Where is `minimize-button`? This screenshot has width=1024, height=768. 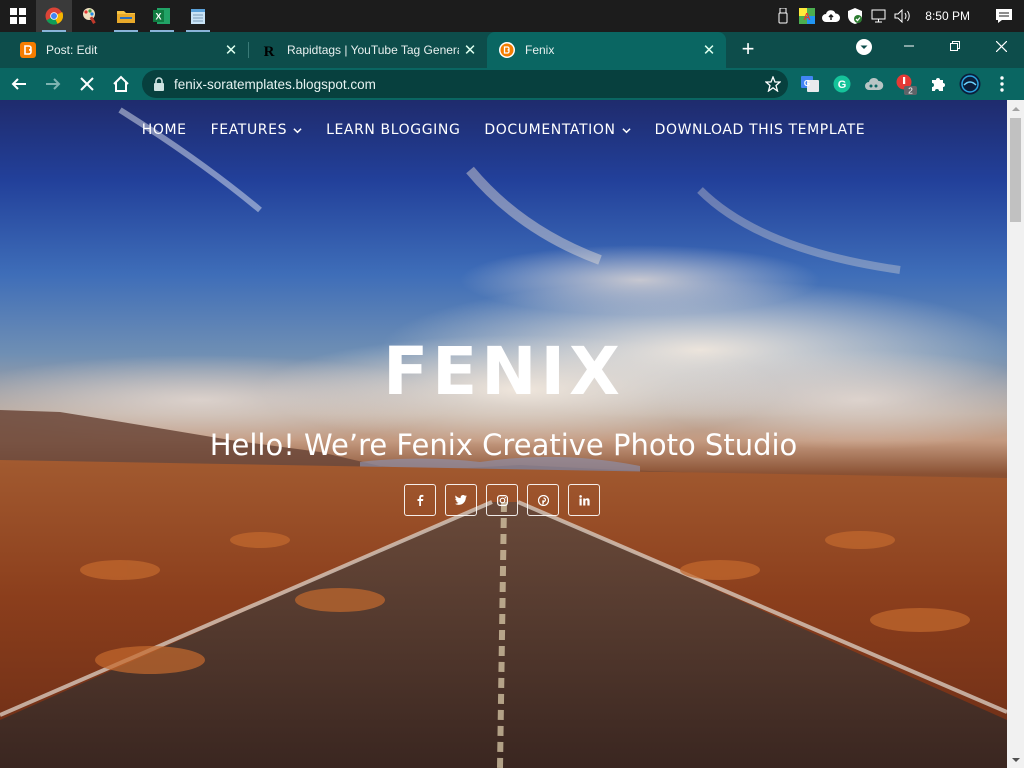 minimize-button is located at coordinates (909, 46).